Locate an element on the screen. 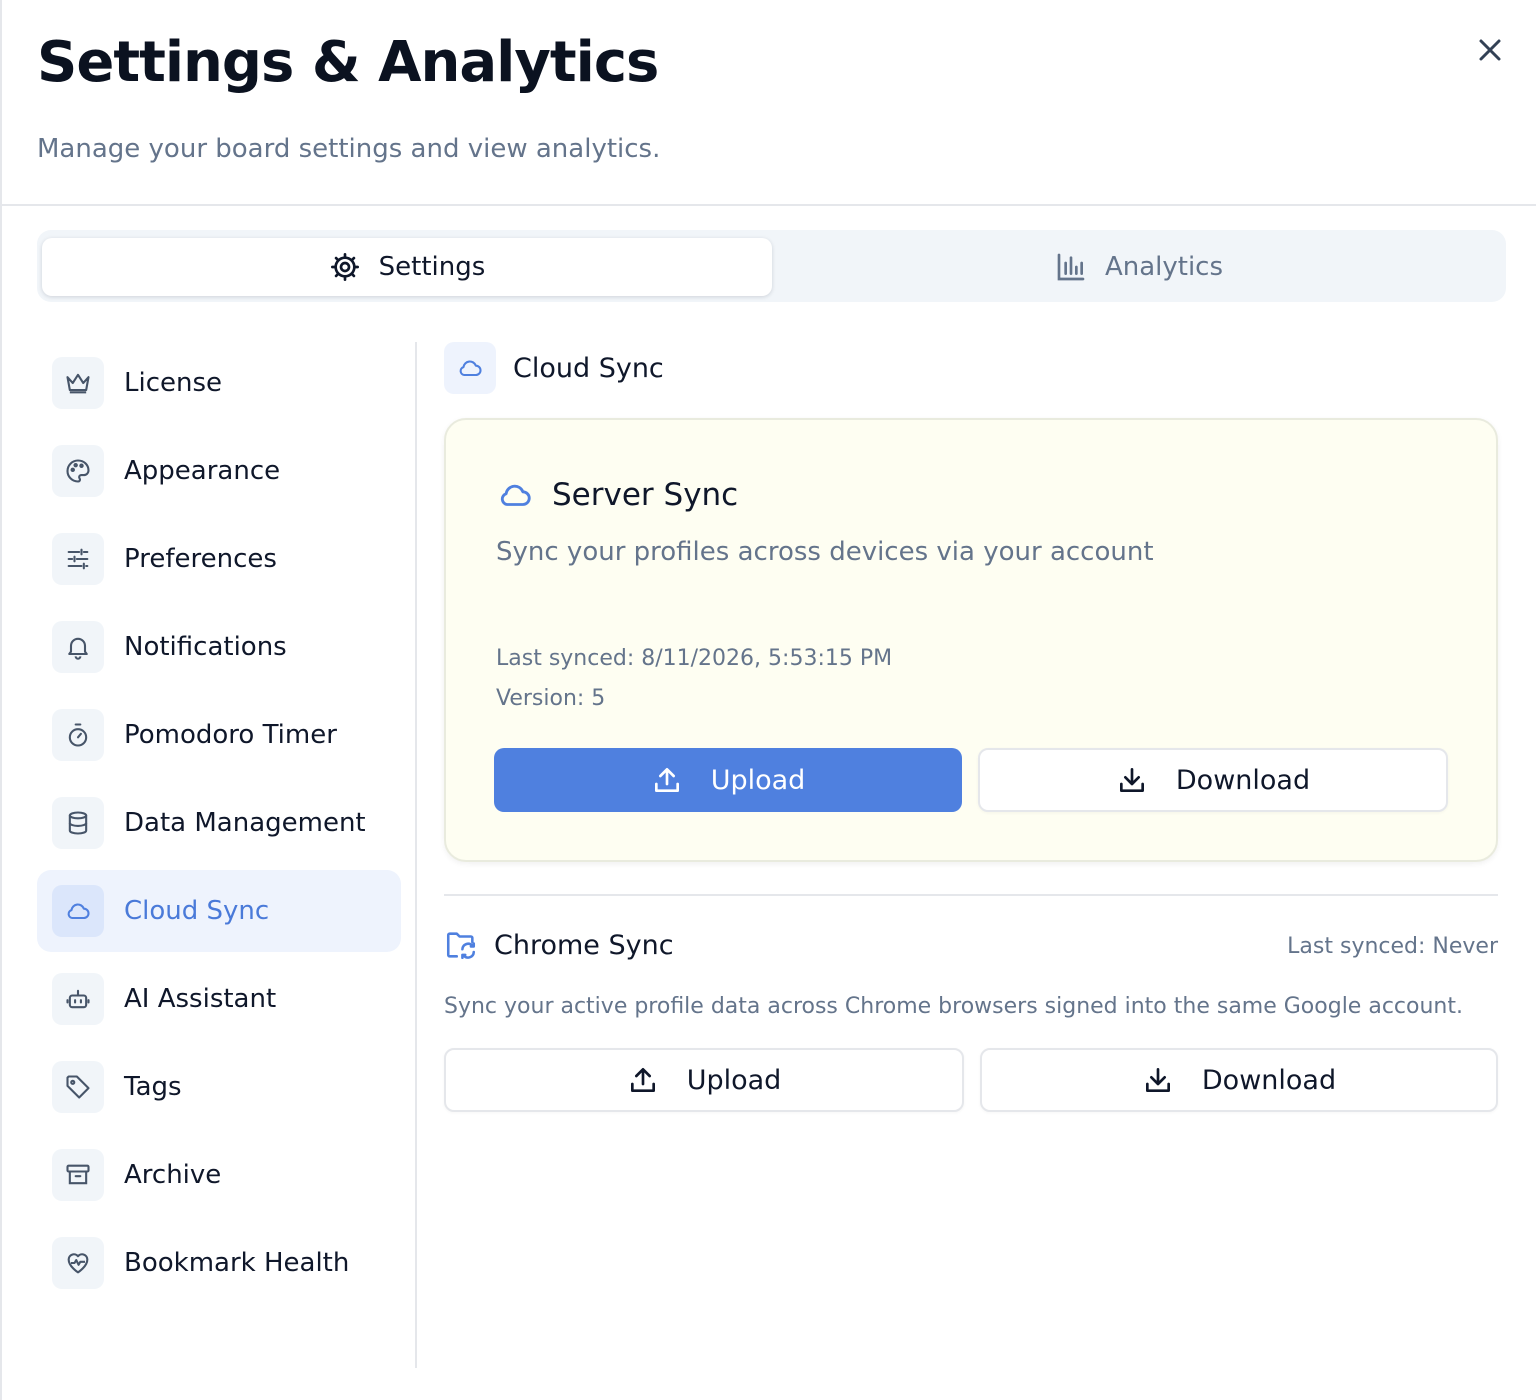  chrome-sync-title: Chrome Sync is located at coordinates (559, 945).